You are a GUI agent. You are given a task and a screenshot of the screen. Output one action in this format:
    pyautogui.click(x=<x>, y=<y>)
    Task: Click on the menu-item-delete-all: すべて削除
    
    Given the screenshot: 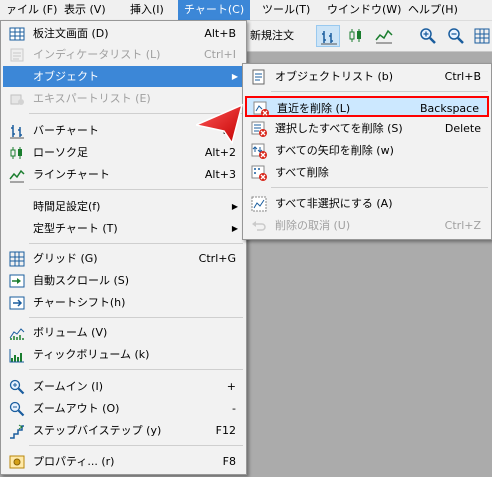 What is the action you would take?
    pyautogui.click(x=367, y=172)
    